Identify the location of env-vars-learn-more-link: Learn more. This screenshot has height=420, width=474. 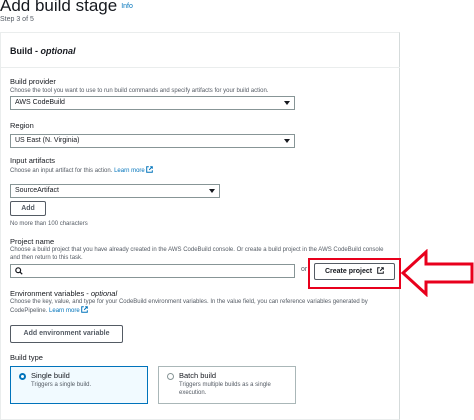
(64, 311).